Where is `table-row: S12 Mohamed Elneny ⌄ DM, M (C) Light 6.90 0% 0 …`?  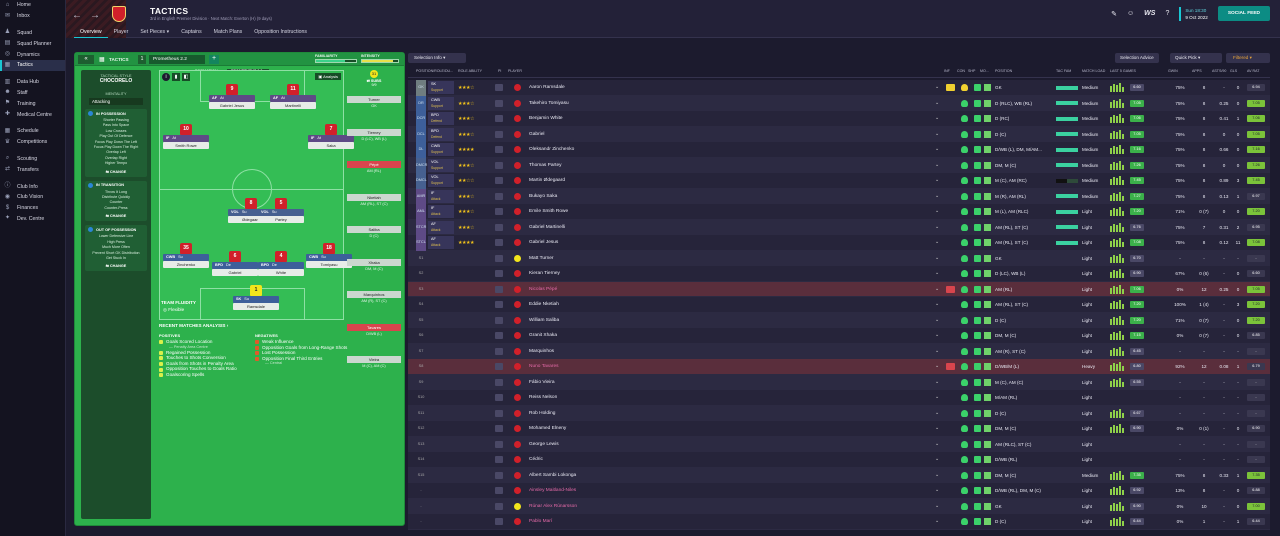
table-row: S12 Mohamed Elneny ⌄ DM, M (C) Light 6.90 0% 0 … is located at coordinates (839, 429).